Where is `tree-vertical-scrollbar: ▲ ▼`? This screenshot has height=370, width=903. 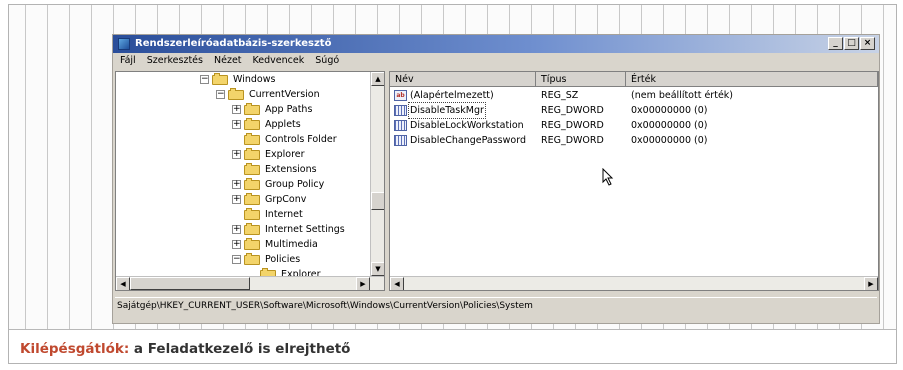 tree-vertical-scrollbar: ▲ ▼ is located at coordinates (377, 174).